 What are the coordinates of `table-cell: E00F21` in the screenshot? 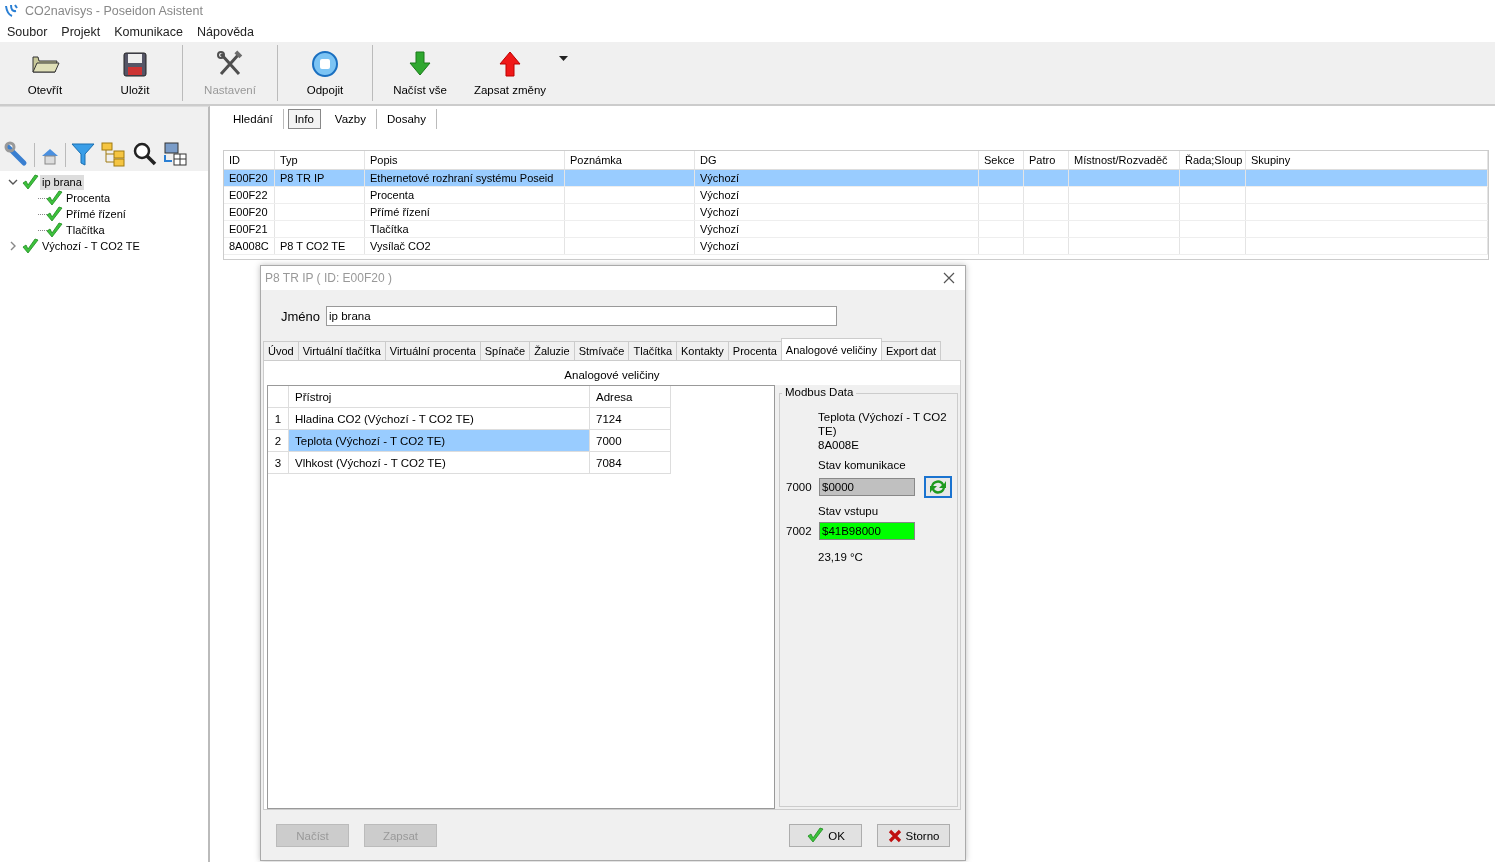 It's located at (249, 229).